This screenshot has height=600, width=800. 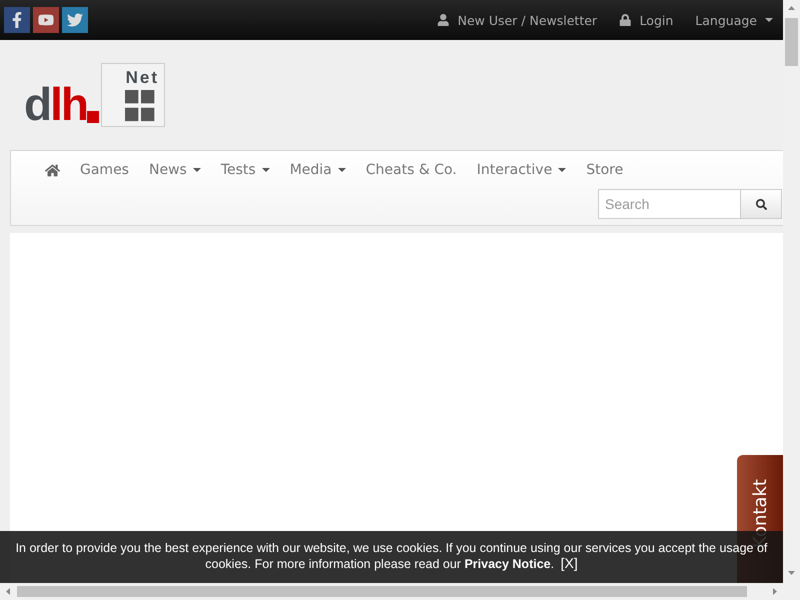 I want to click on top-link: Login, so click(x=646, y=20).